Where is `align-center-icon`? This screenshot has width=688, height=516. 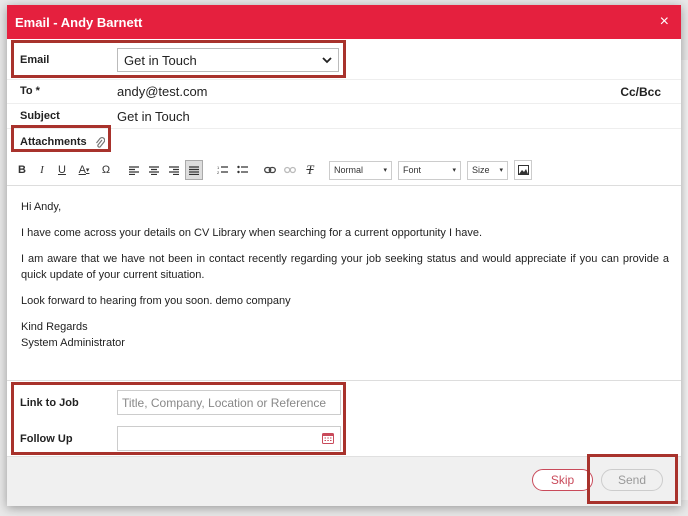 align-center-icon is located at coordinates (154, 170).